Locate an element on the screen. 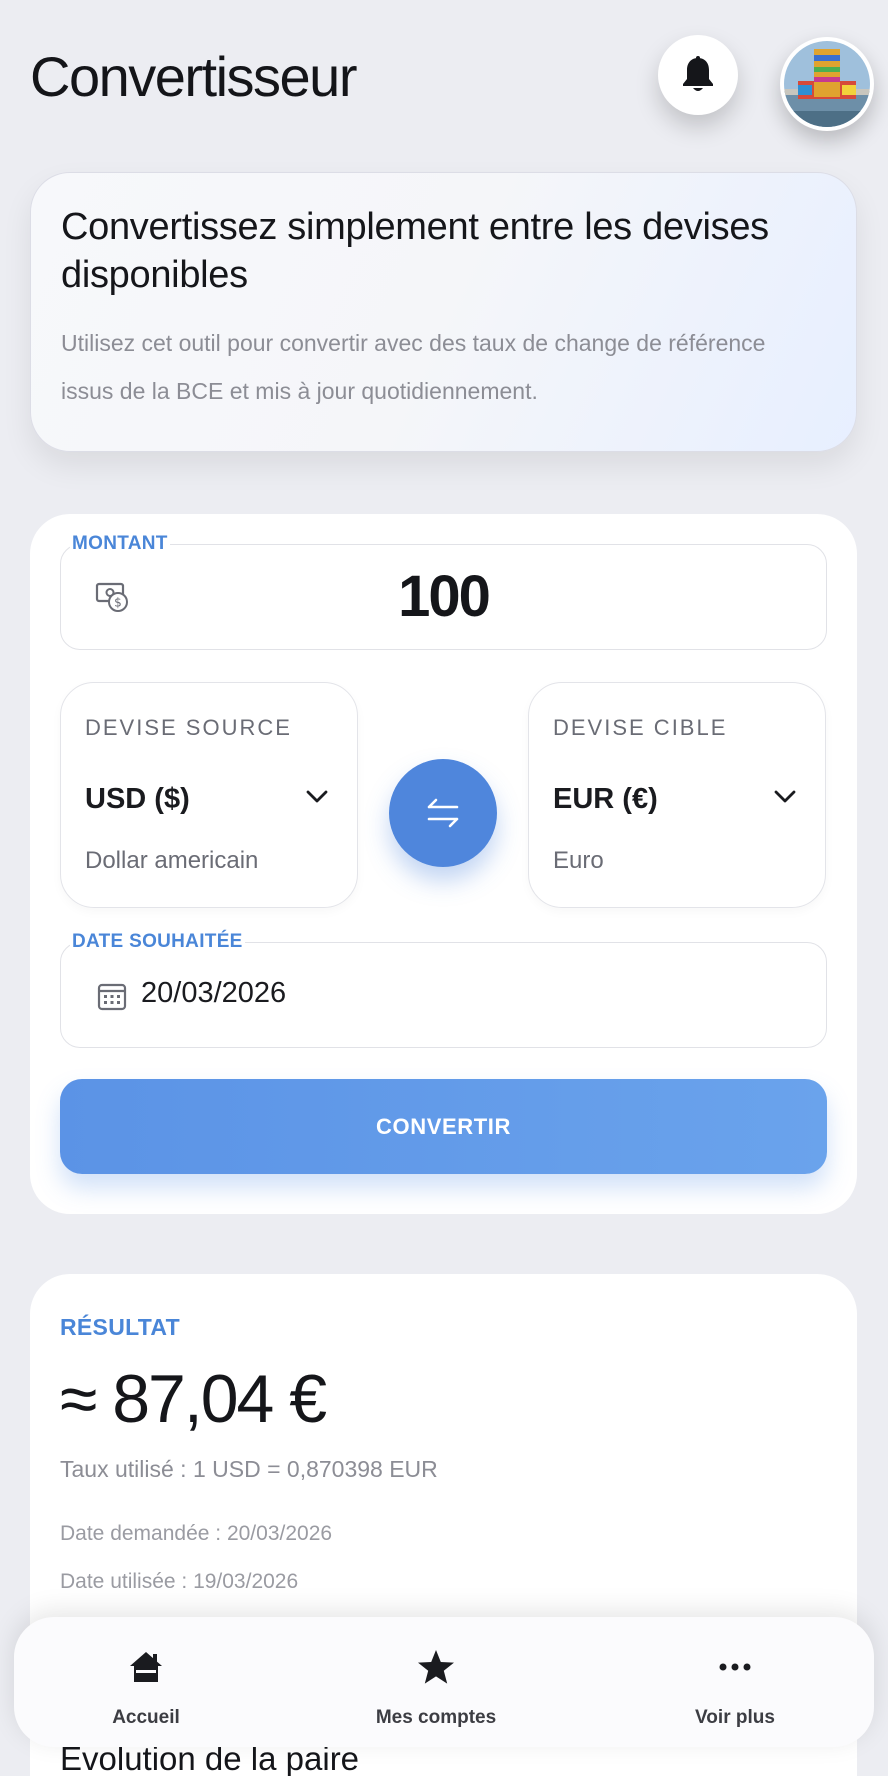 The height and width of the screenshot is (1776, 888). header: Convertisseur is located at coordinates (444, 75).